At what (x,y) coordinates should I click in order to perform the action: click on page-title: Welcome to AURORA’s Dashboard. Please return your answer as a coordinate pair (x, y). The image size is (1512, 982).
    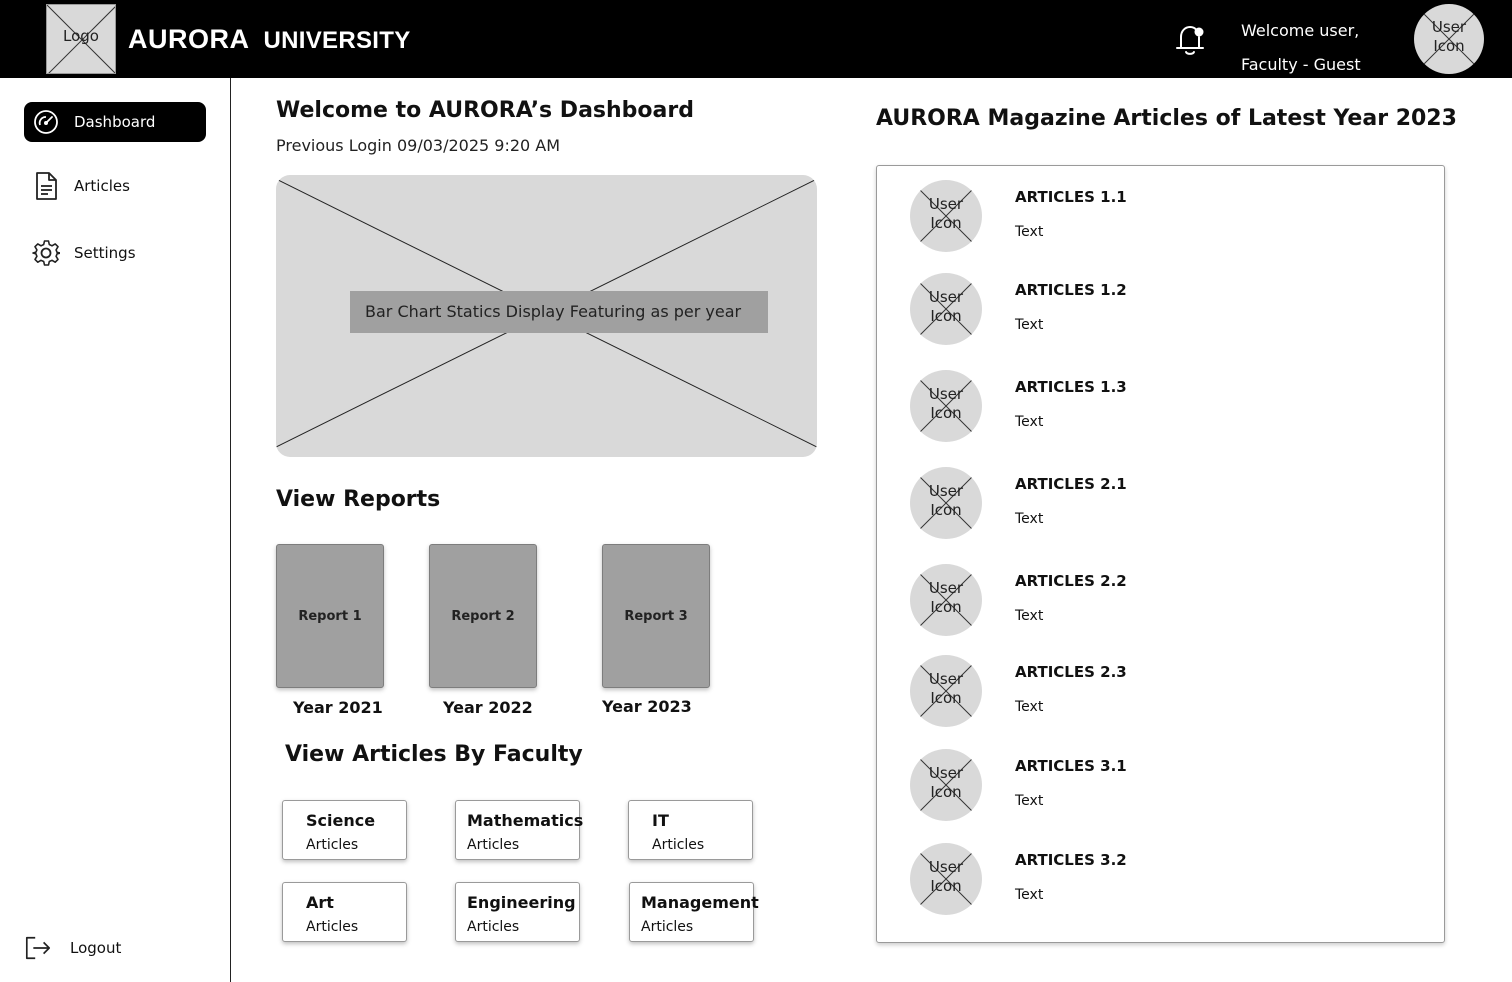
    Looking at the image, I should click on (485, 110).